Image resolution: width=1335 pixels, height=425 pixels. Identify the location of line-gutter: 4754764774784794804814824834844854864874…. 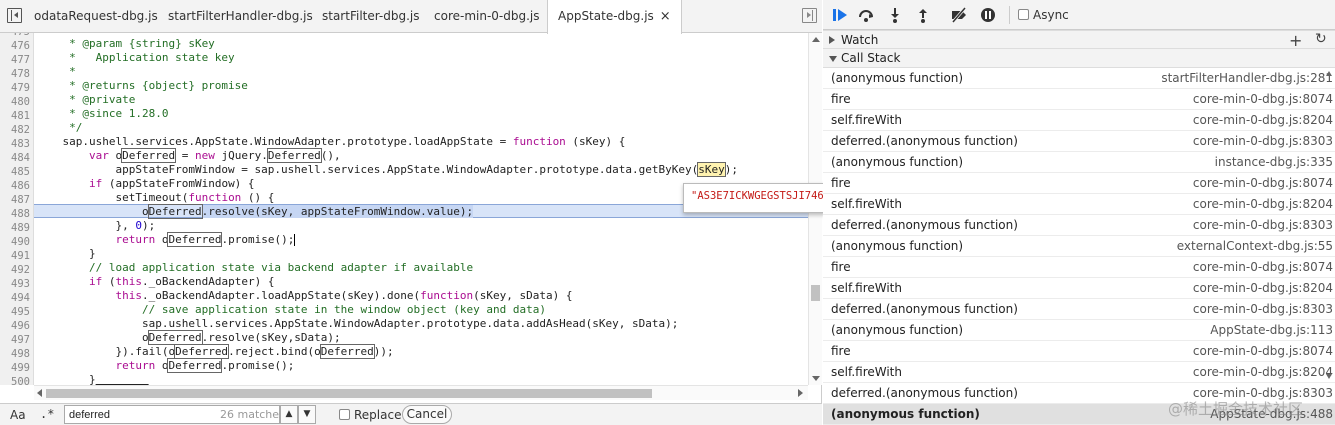
(17, 209).